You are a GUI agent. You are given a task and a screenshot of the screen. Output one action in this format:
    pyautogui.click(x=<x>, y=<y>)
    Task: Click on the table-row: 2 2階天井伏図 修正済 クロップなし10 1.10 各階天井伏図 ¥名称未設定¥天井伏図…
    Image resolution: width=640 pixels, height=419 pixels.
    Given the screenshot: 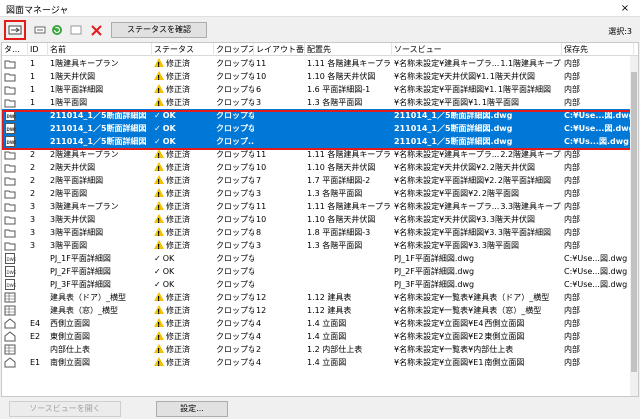 What is the action you would take?
    pyautogui.click(x=320, y=167)
    